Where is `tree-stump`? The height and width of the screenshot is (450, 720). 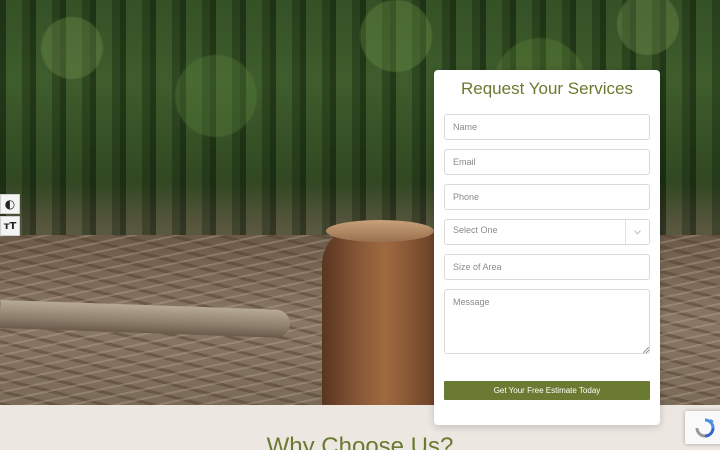
tree-stump is located at coordinates (379, 315).